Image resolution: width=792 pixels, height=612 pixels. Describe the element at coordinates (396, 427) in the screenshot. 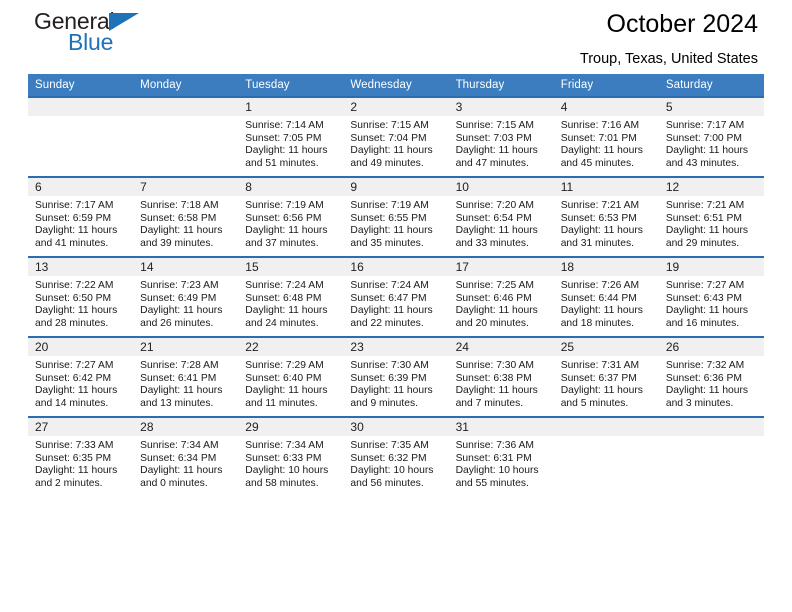

I see `day-number: 30` at that location.